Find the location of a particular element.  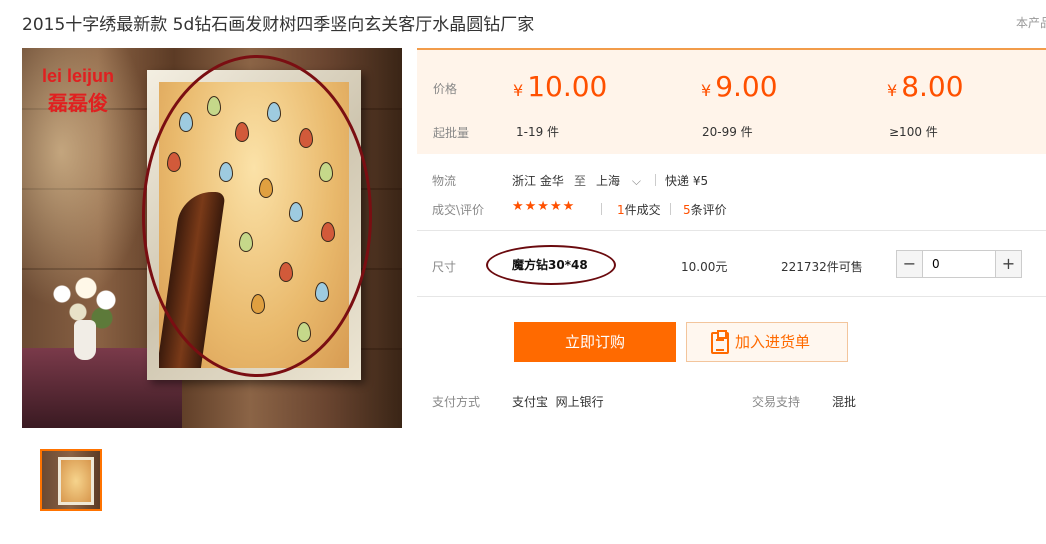

payment-methods: 支付宝 网上银行 is located at coordinates (558, 402).